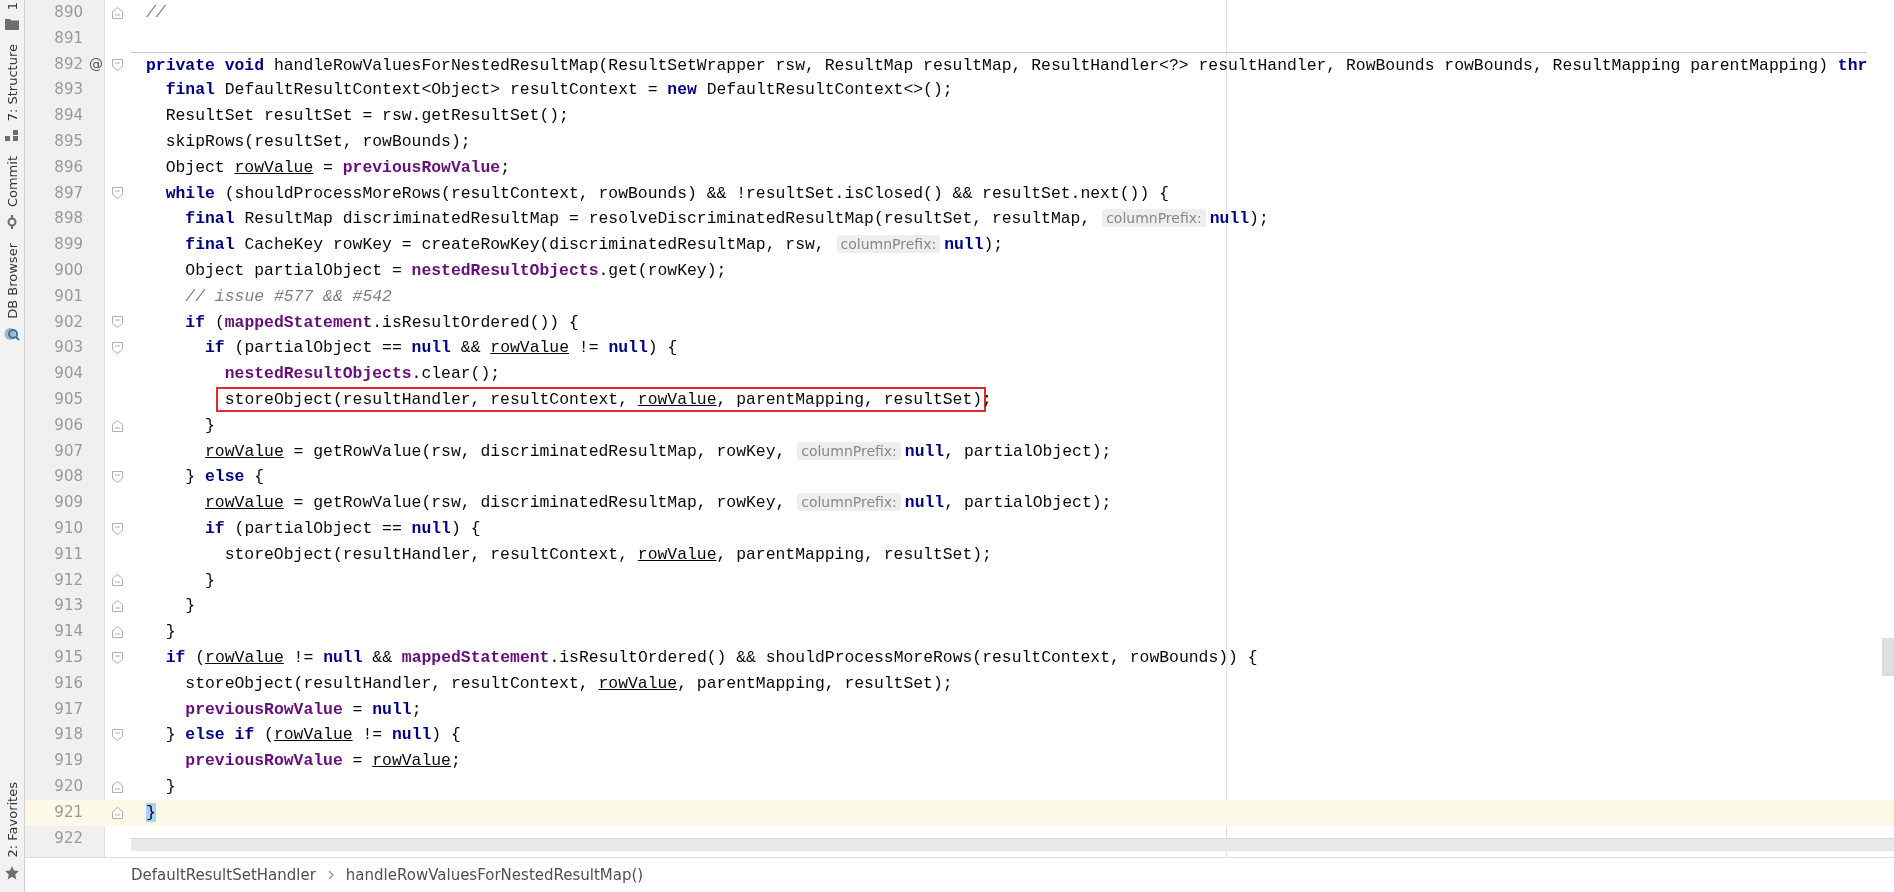 The height and width of the screenshot is (892, 1894). What do you see at coordinates (12, 873) in the screenshot?
I see `star-icon` at bounding box center [12, 873].